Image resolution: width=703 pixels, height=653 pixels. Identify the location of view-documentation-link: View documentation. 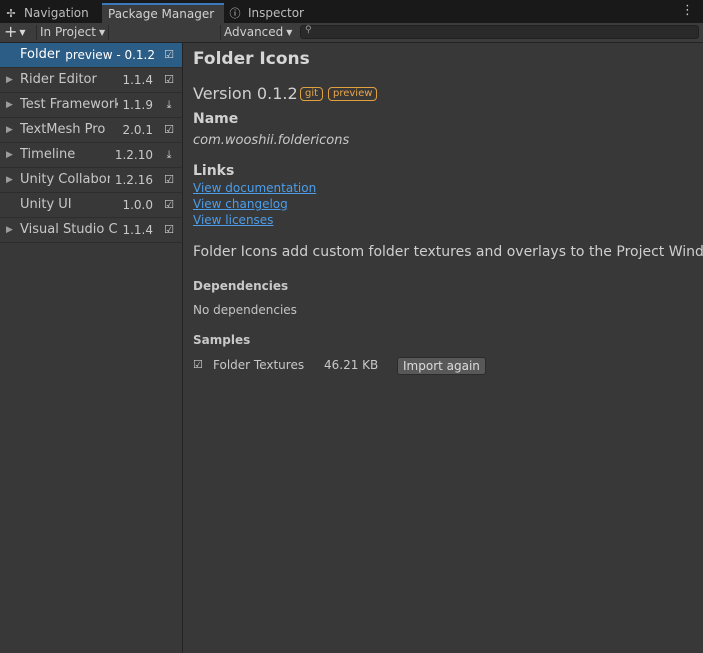
(254, 188).